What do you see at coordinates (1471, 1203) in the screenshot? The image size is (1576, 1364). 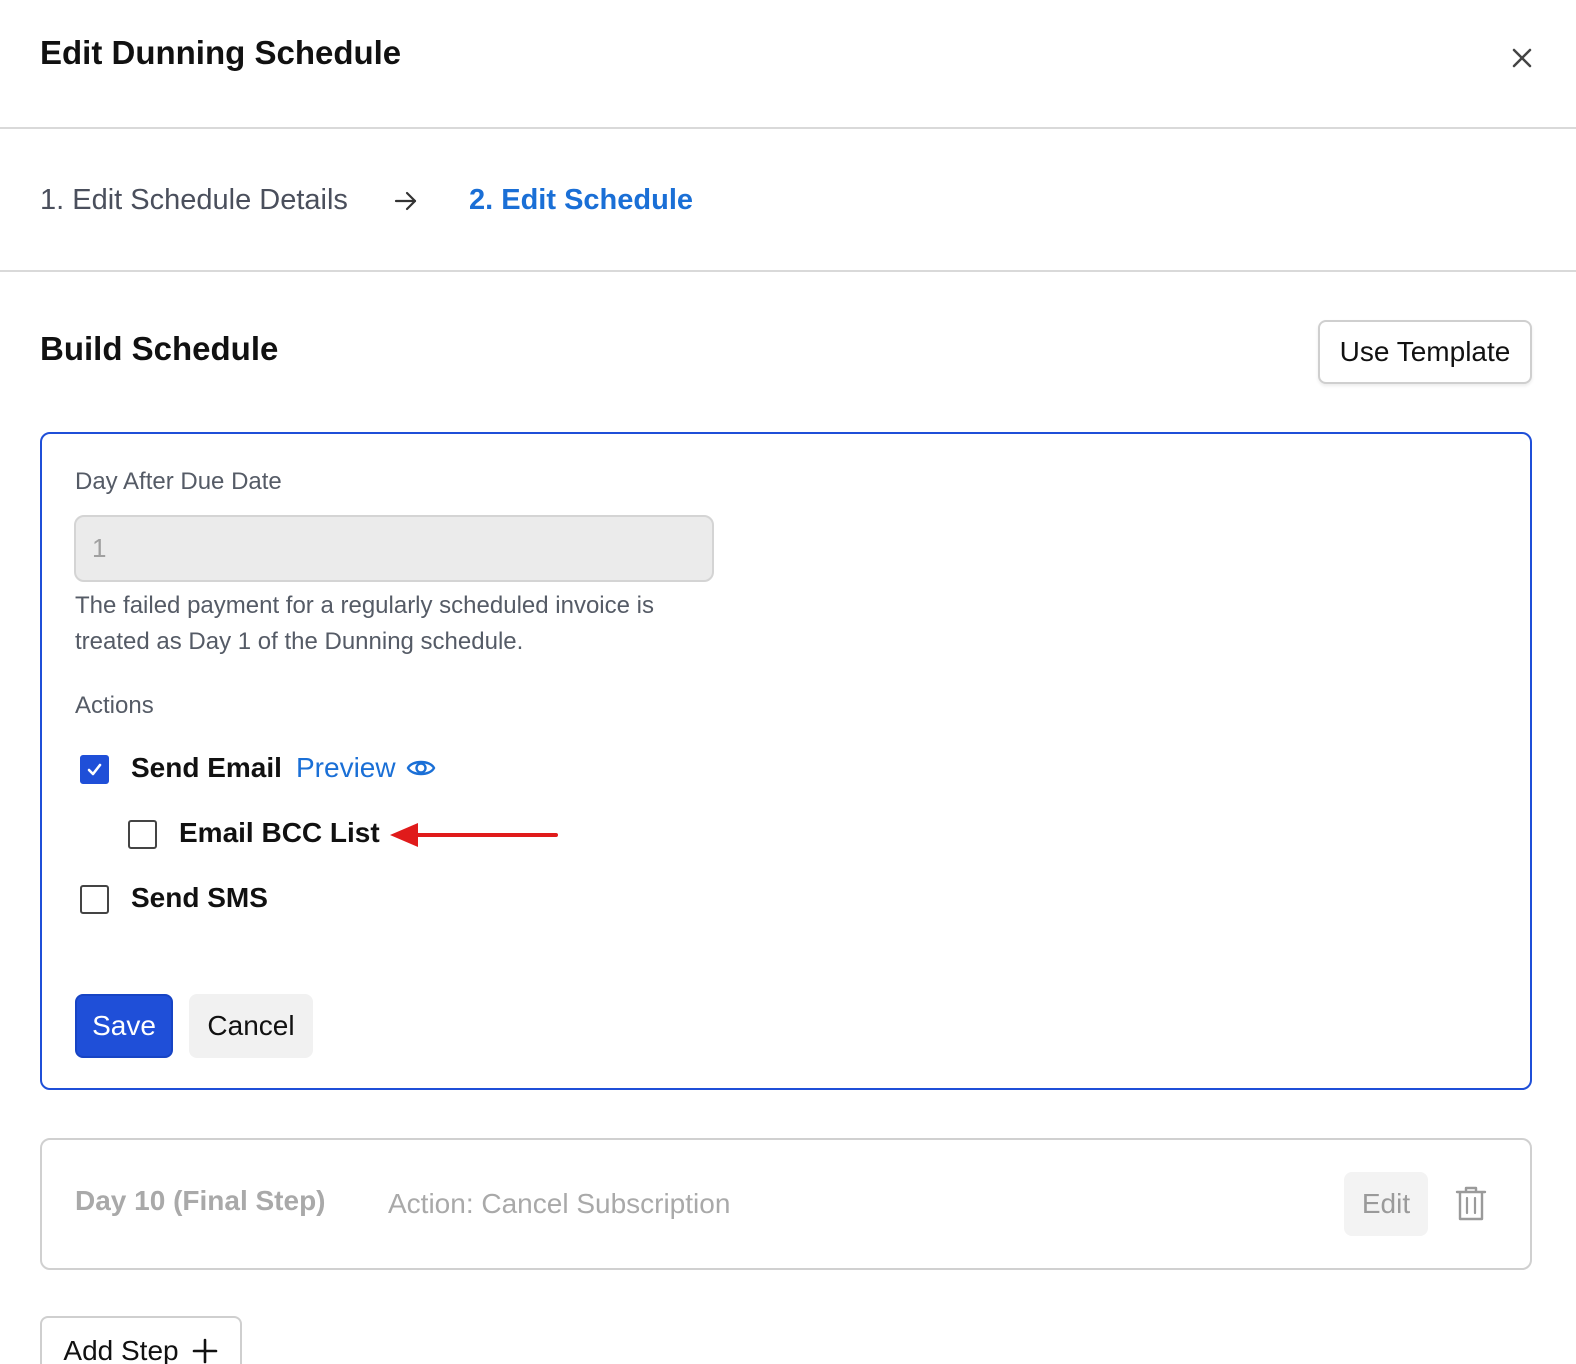 I see `trash-icon` at bounding box center [1471, 1203].